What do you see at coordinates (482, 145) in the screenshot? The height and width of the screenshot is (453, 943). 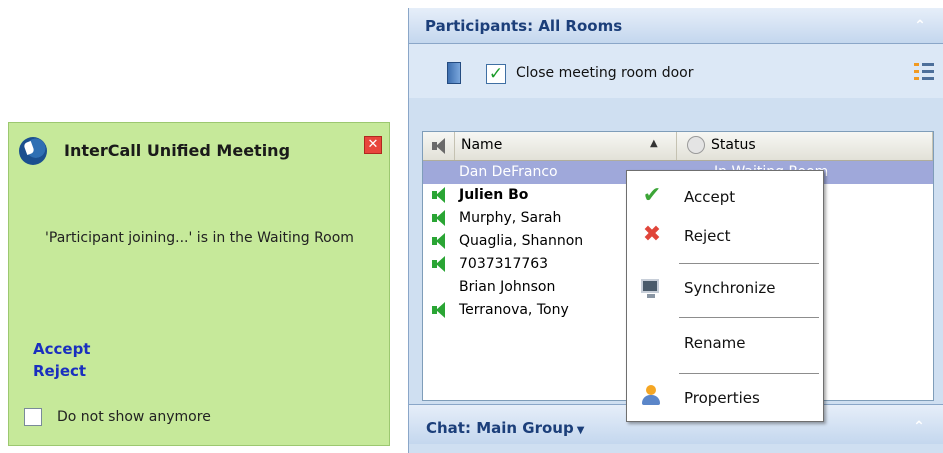 I see `column-name-label: Name` at bounding box center [482, 145].